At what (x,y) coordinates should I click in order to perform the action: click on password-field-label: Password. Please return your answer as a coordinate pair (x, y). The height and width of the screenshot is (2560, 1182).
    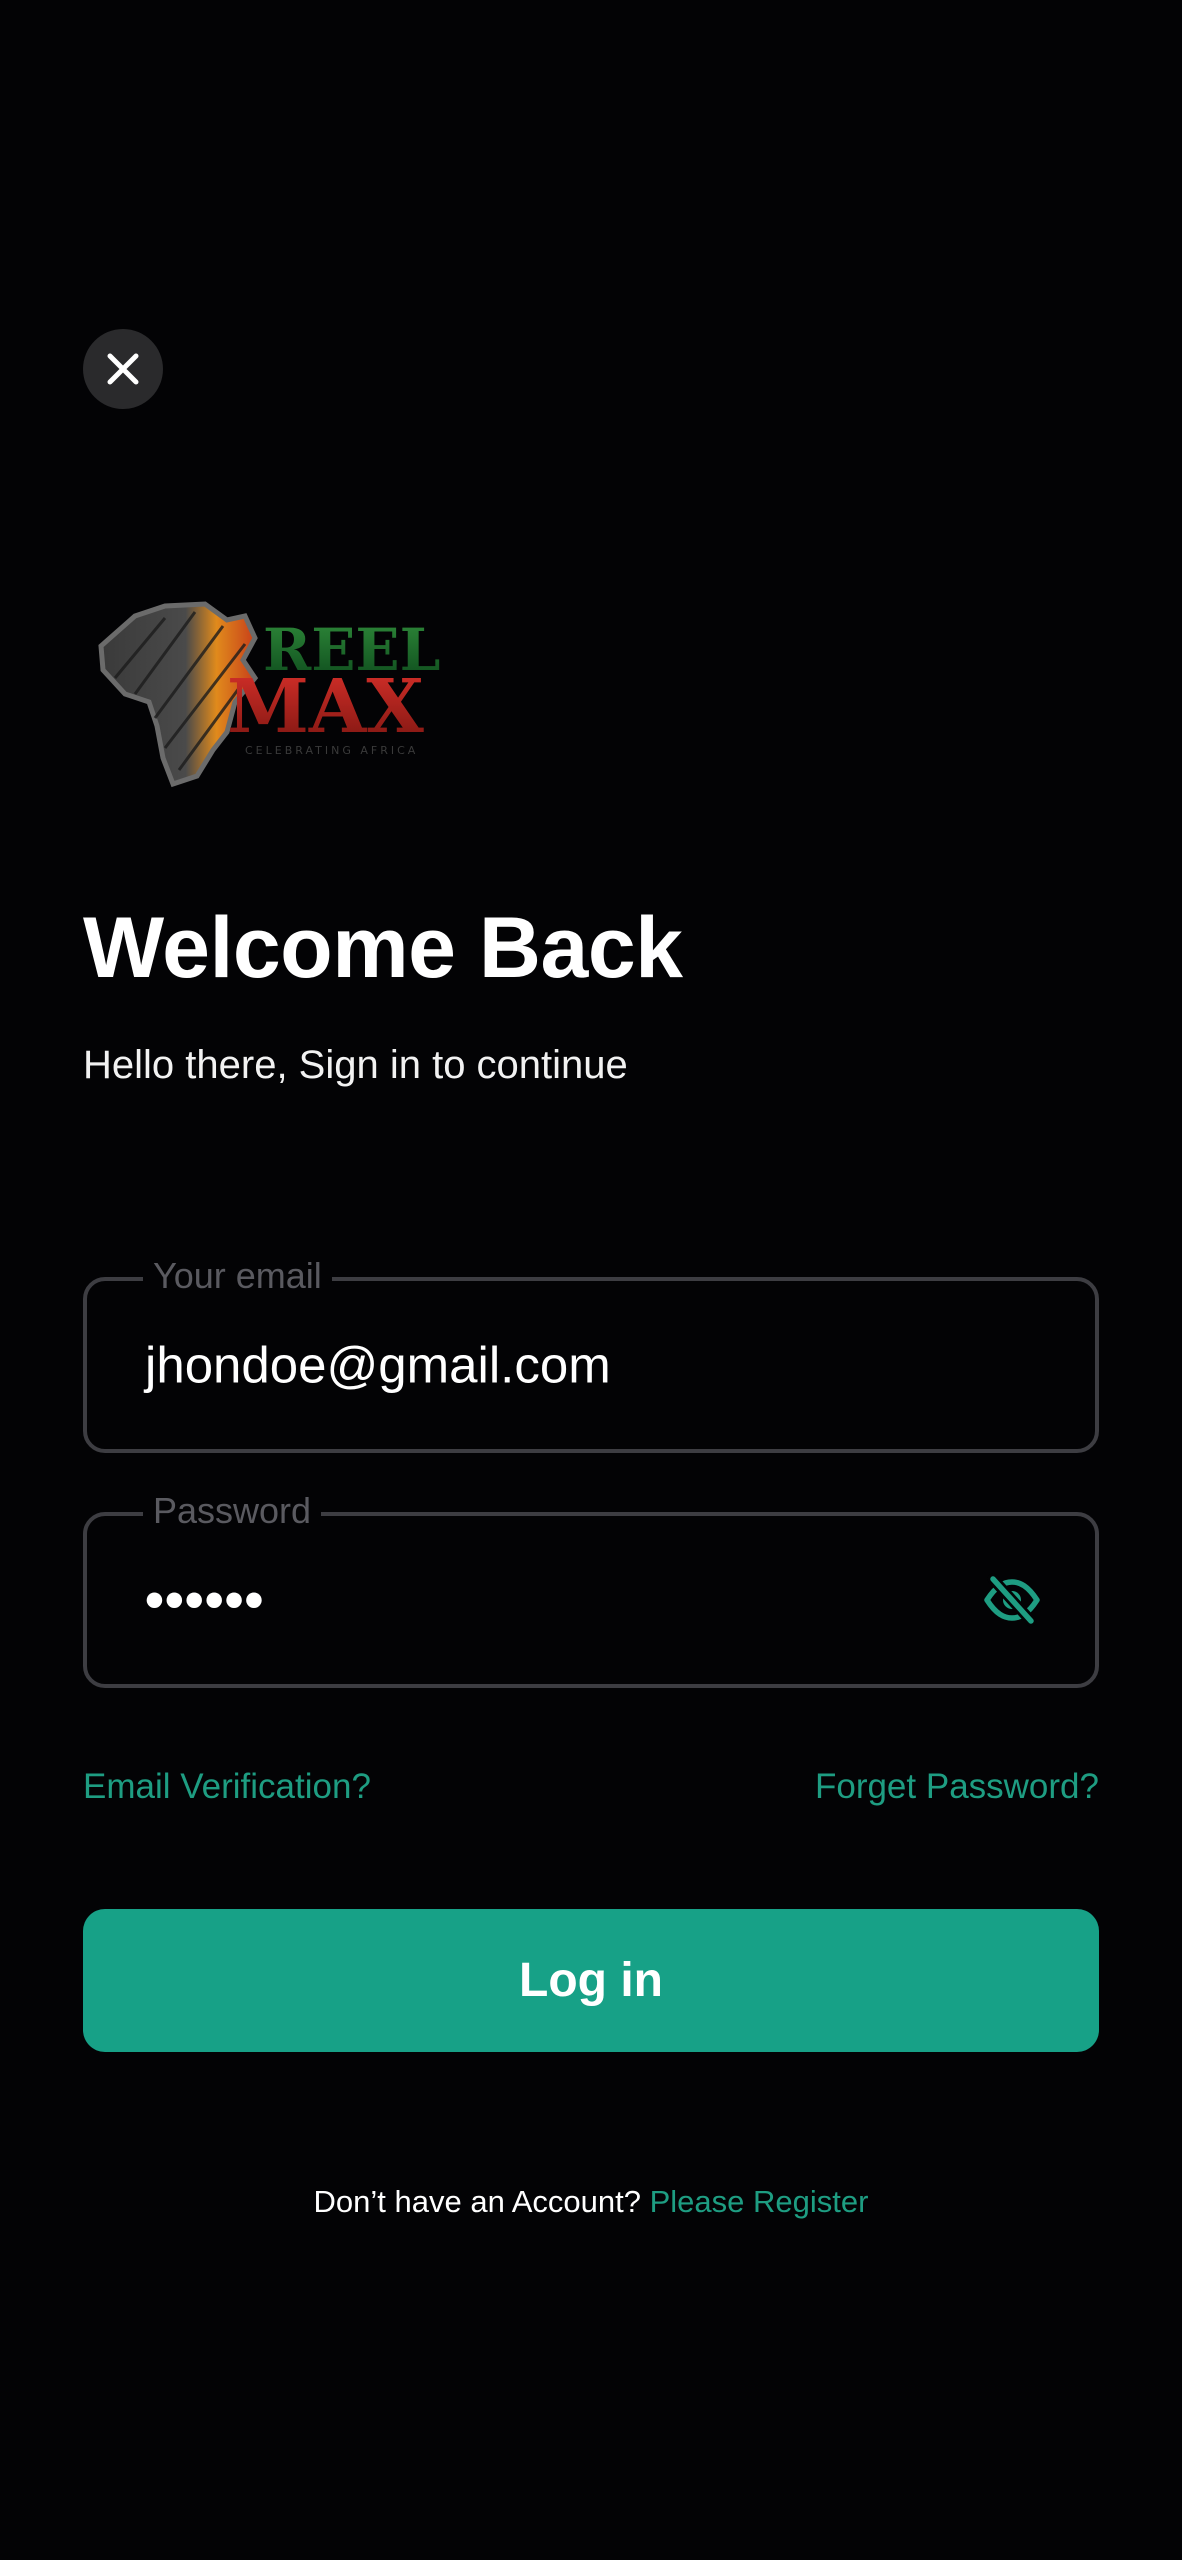
    Looking at the image, I should click on (232, 1511).